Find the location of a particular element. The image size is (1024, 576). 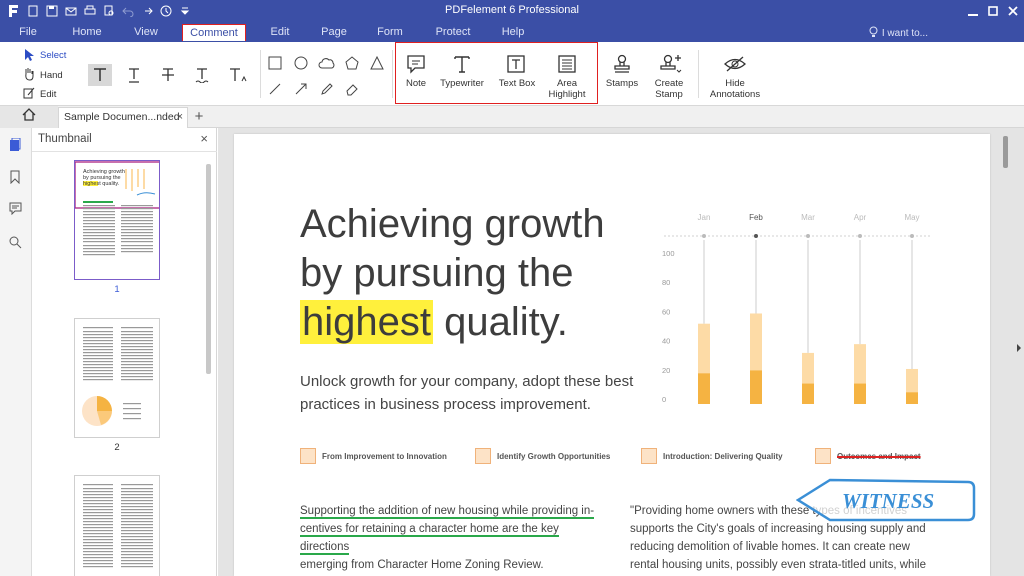

document-tab-title: Sample Documen...nded is located at coordinates (122, 117).